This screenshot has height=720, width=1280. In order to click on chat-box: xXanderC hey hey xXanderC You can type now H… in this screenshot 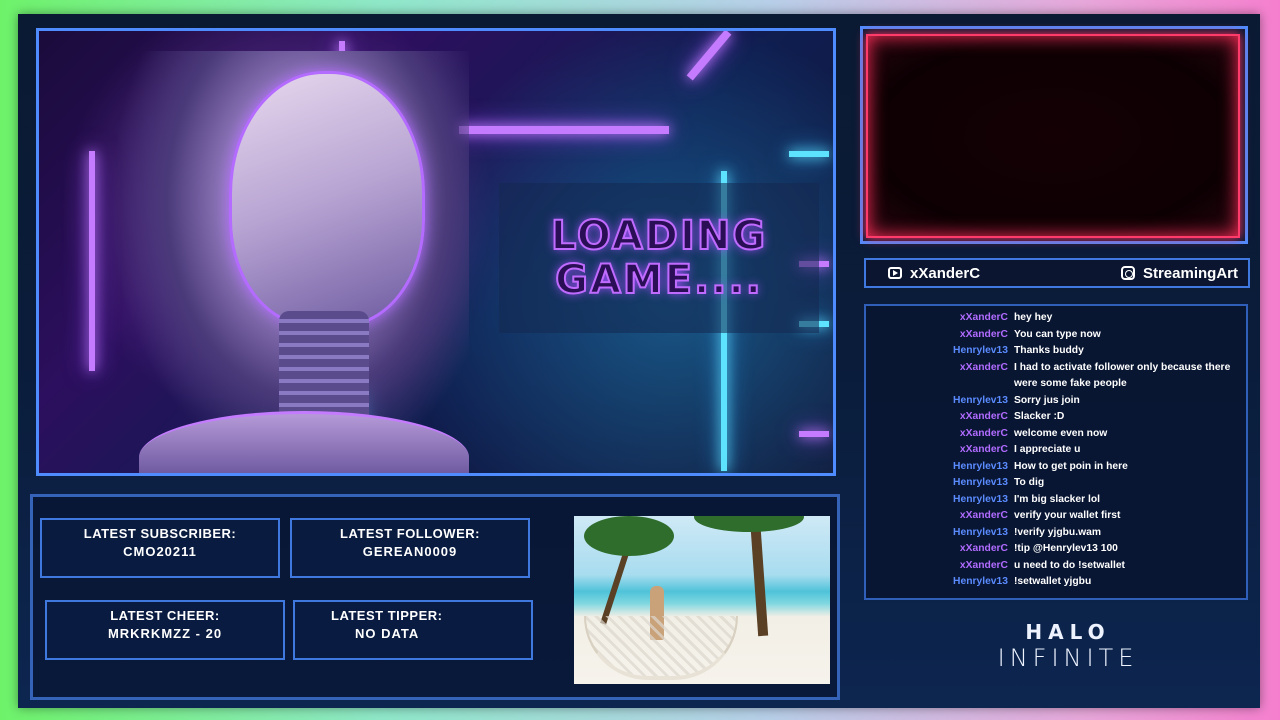, I will do `click(1056, 452)`.